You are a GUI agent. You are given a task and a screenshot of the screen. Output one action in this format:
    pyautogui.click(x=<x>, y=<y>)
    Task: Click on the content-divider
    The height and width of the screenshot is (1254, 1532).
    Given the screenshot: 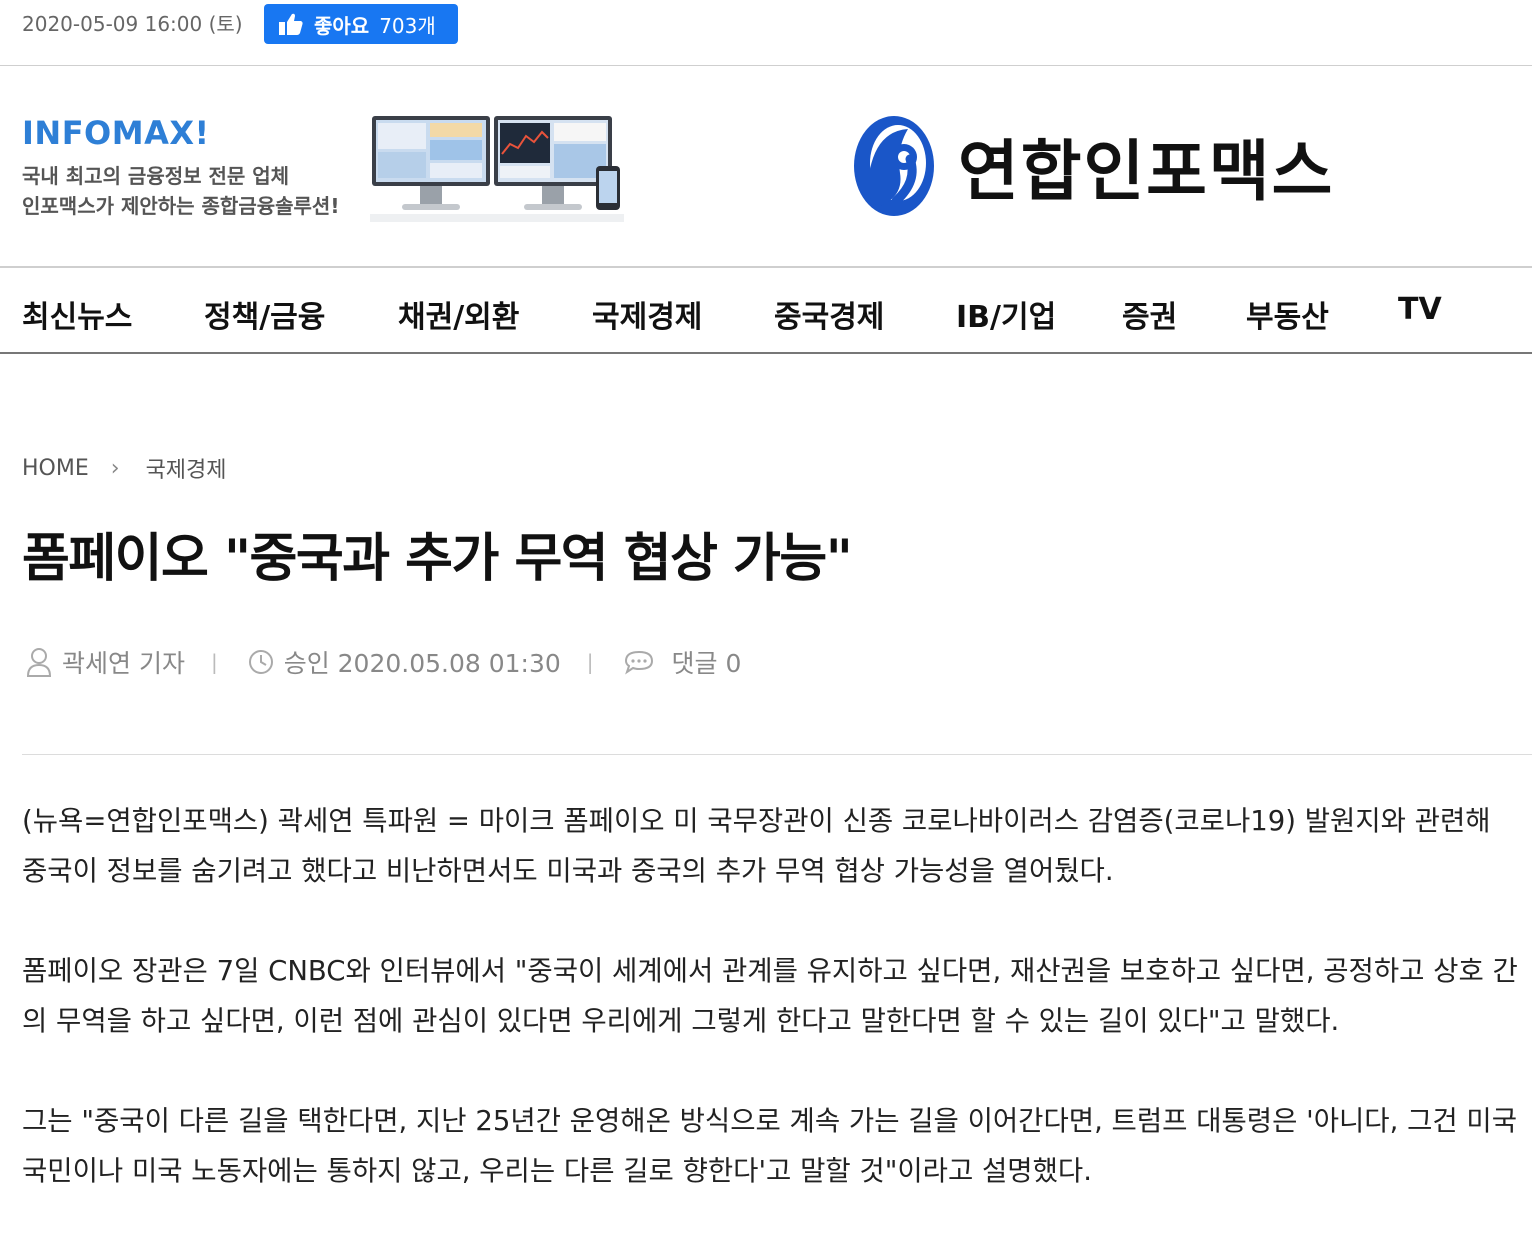 What is the action you would take?
    pyautogui.click(x=777, y=754)
    